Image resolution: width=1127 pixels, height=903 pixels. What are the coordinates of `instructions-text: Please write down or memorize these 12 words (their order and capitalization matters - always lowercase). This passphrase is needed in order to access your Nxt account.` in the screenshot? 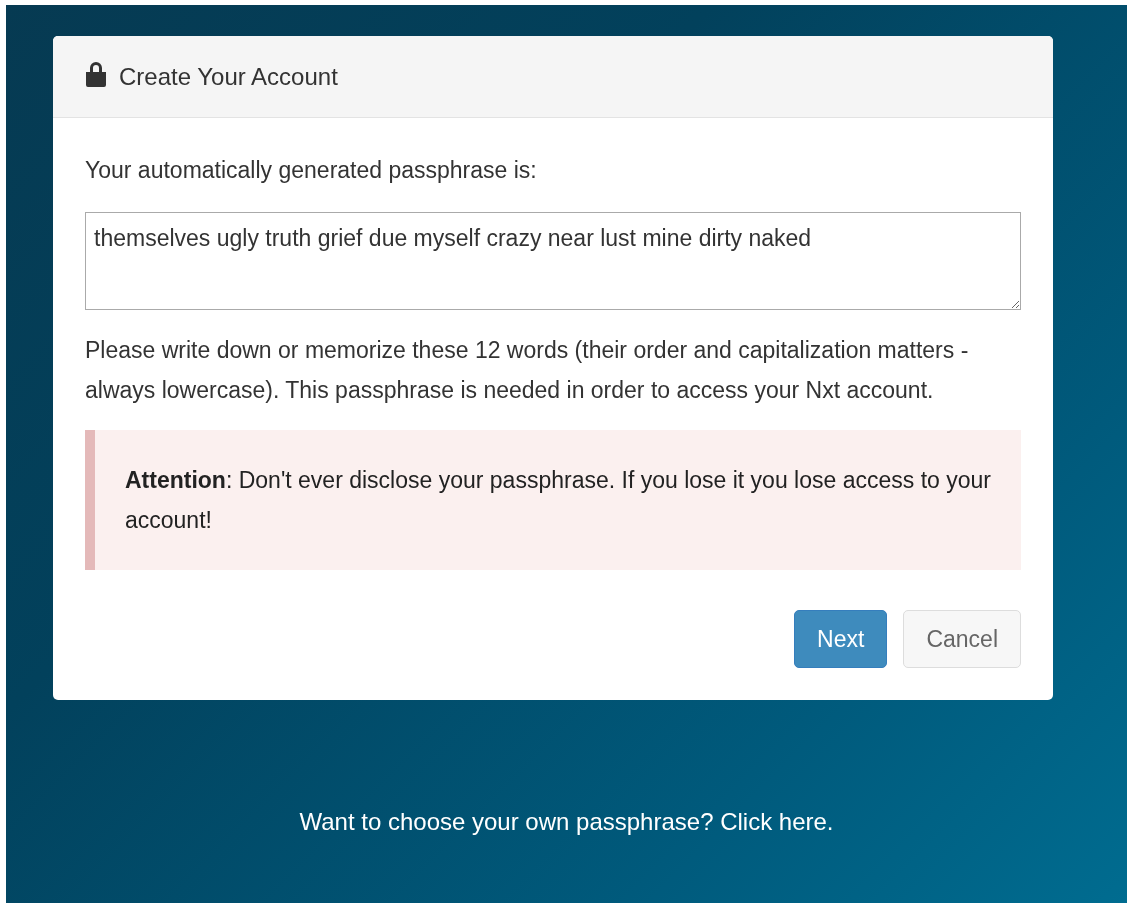 It's located at (527, 370).